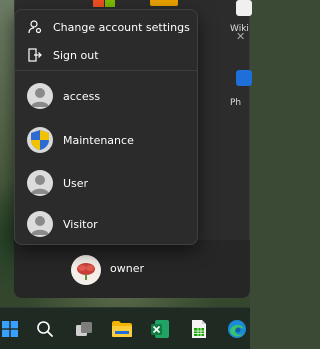 The image size is (320, 349). I want to click on account-item-access: access, so click(106, 96).